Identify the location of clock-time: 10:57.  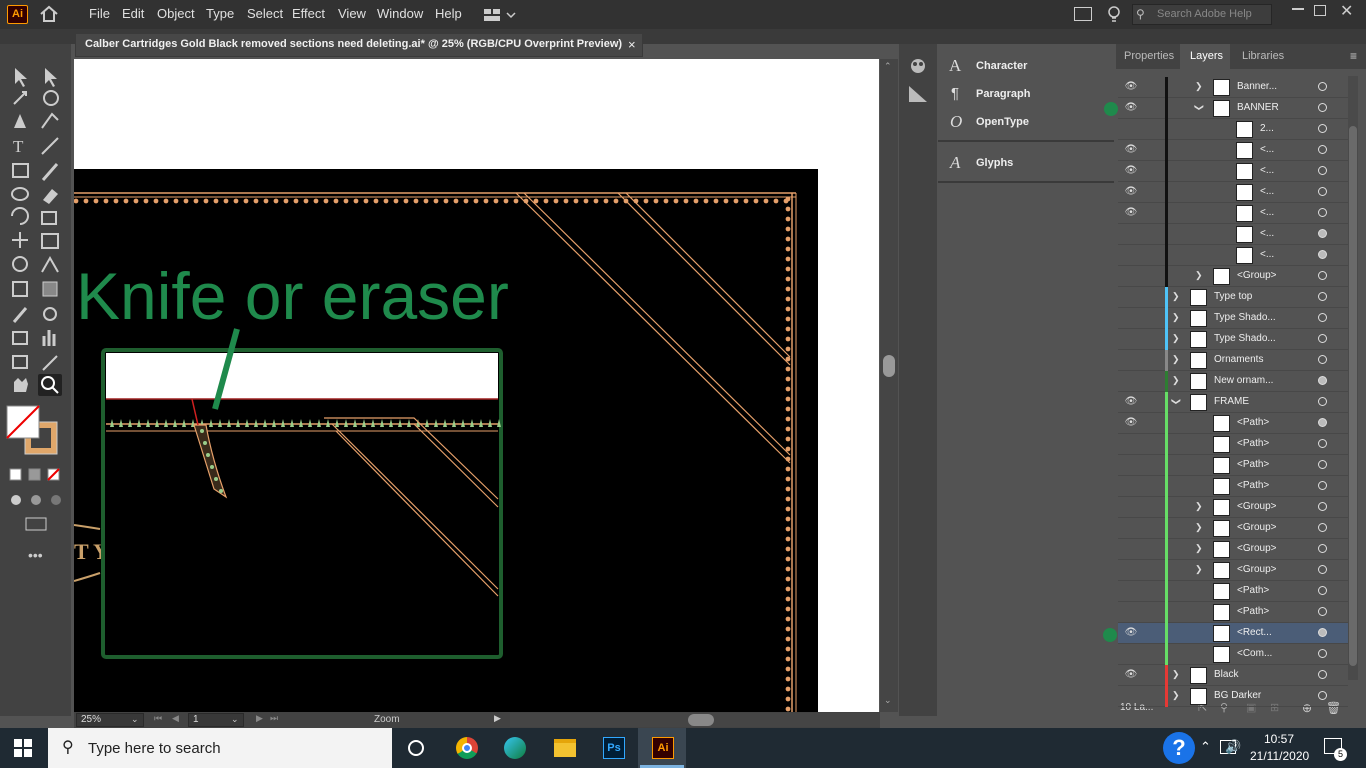
(1279, 739).